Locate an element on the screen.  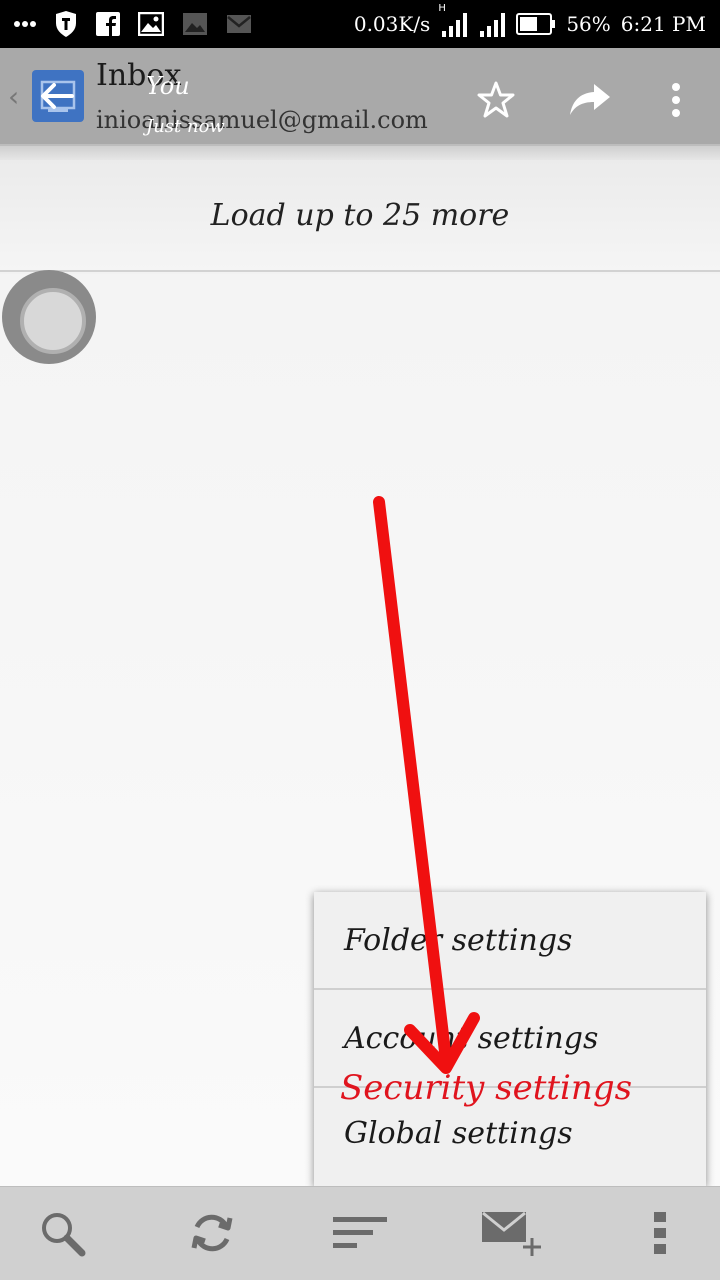
compose-button is located at coordinates (513, 1233).